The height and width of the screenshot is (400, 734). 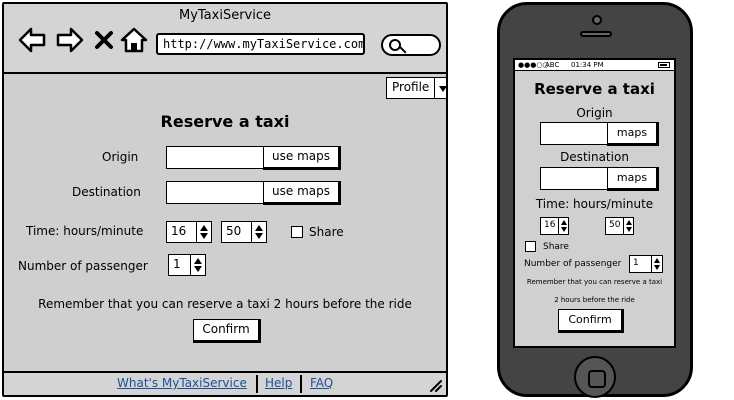 What do you see at coordinates (177, 264) in the screenshot?
I see `passenger-value: 1` at bounding box center [177, 264].